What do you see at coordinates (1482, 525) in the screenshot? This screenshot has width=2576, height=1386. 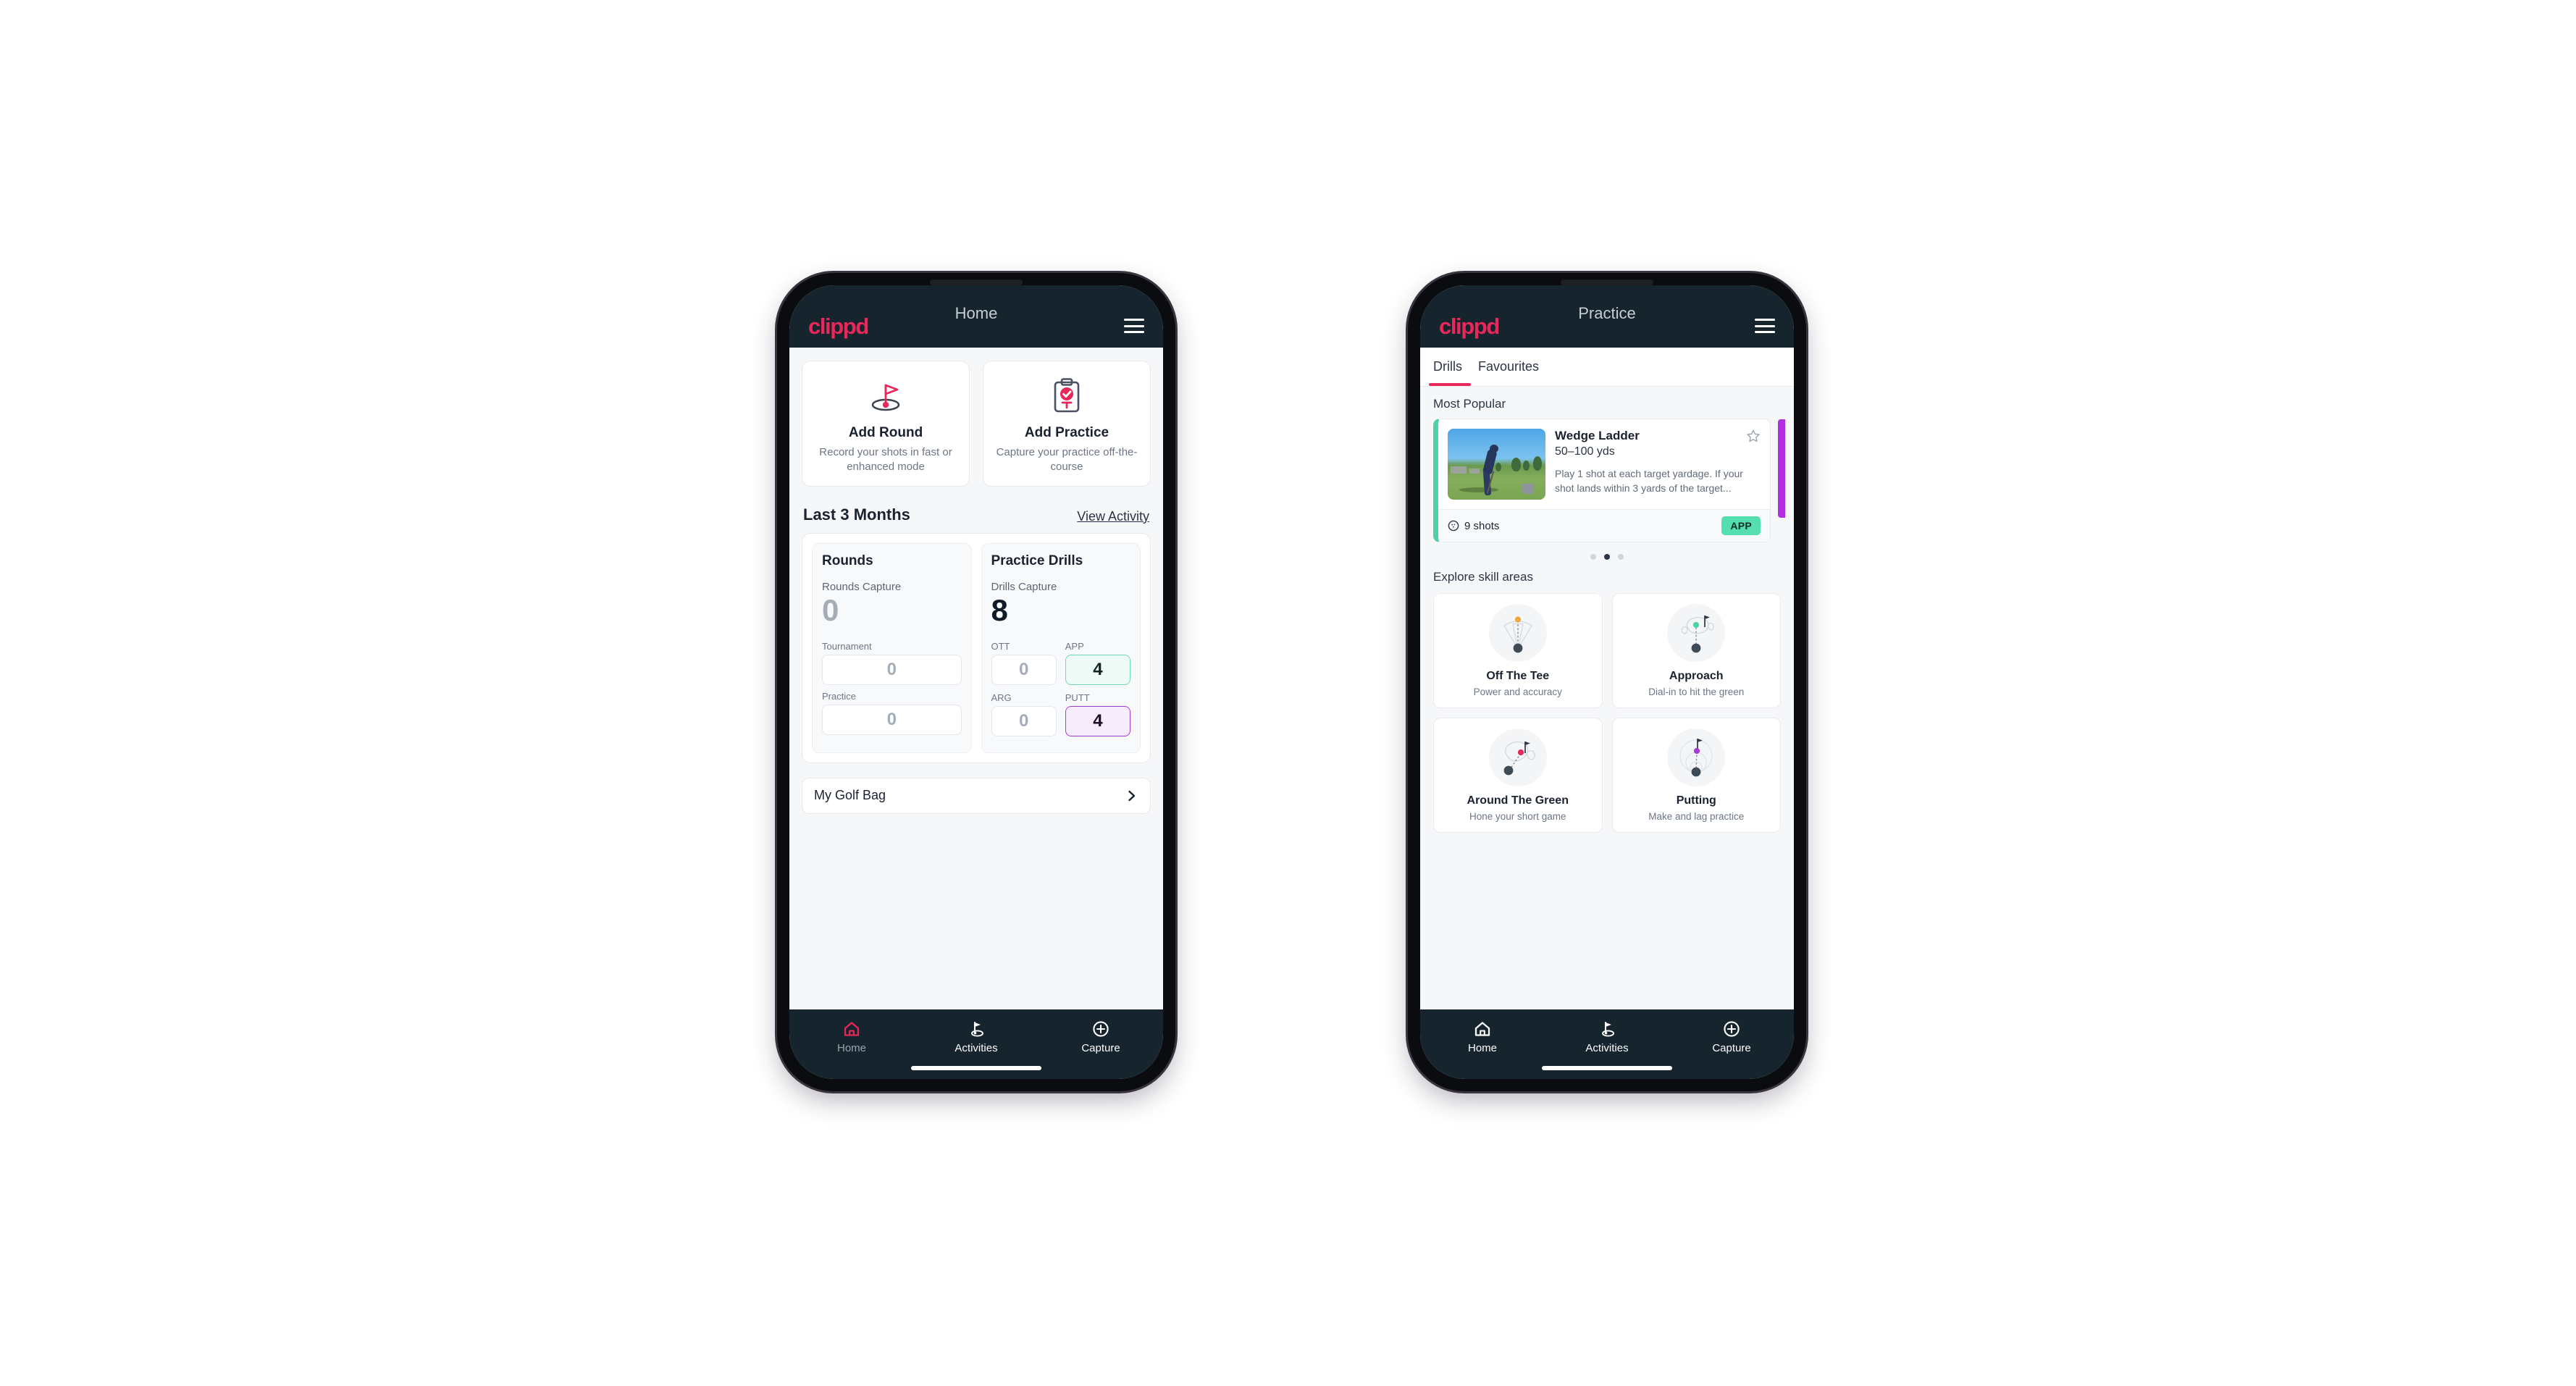 I see `drill-shots-label: 9 shots` at bounding box center [1482, 525].